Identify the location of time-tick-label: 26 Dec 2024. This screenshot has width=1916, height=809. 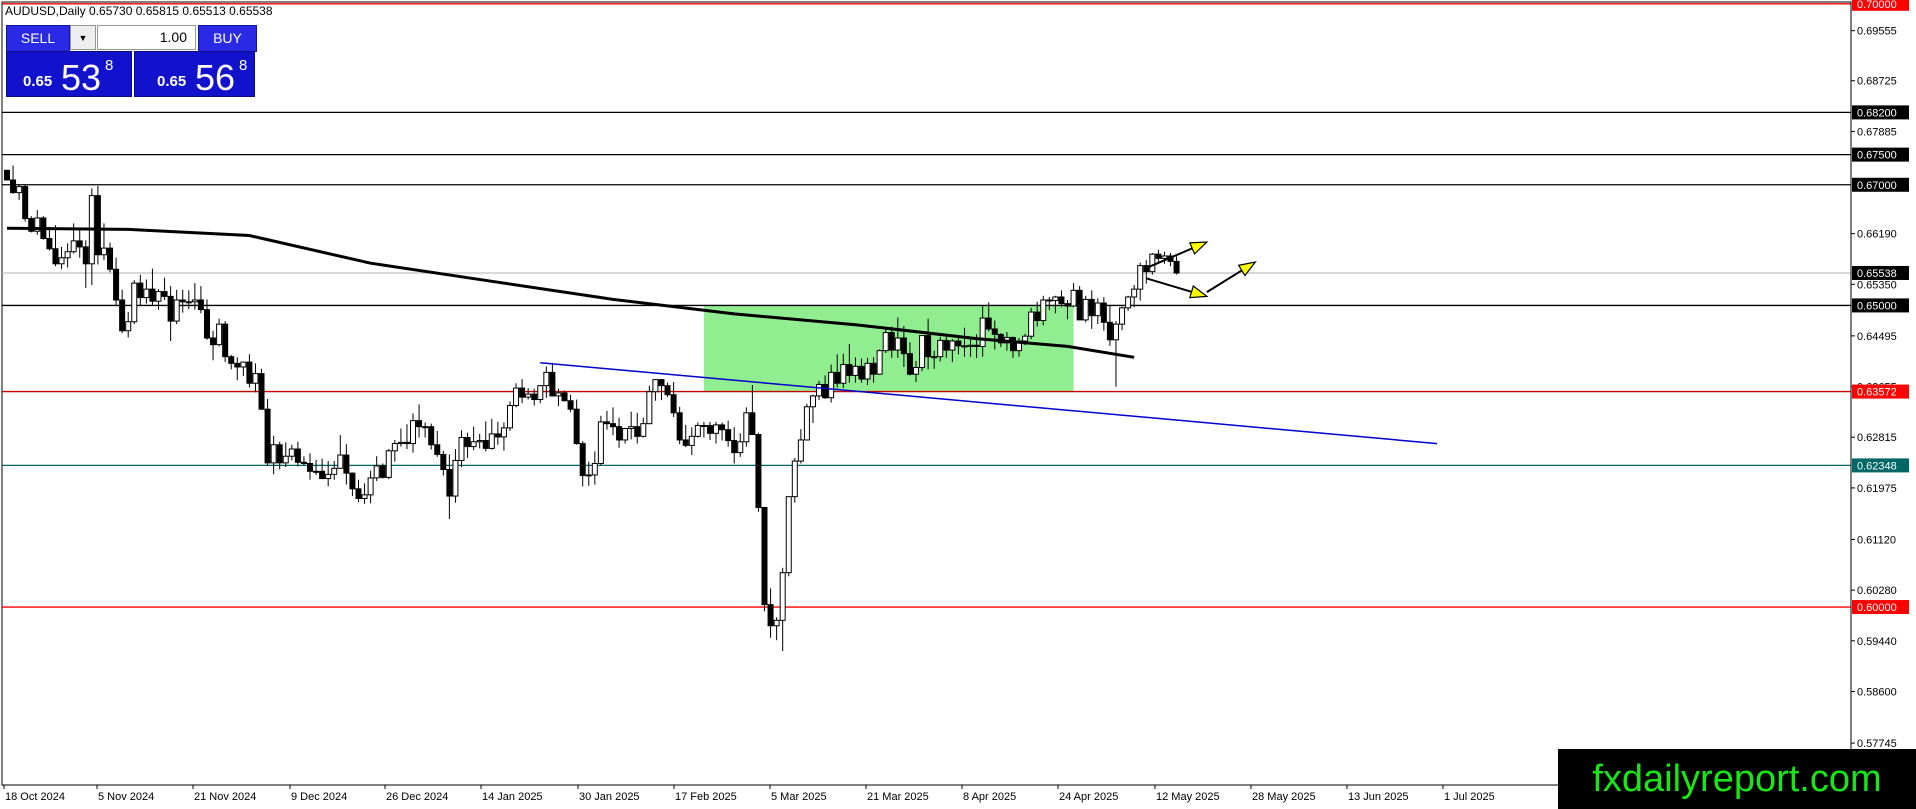
(417, 797).